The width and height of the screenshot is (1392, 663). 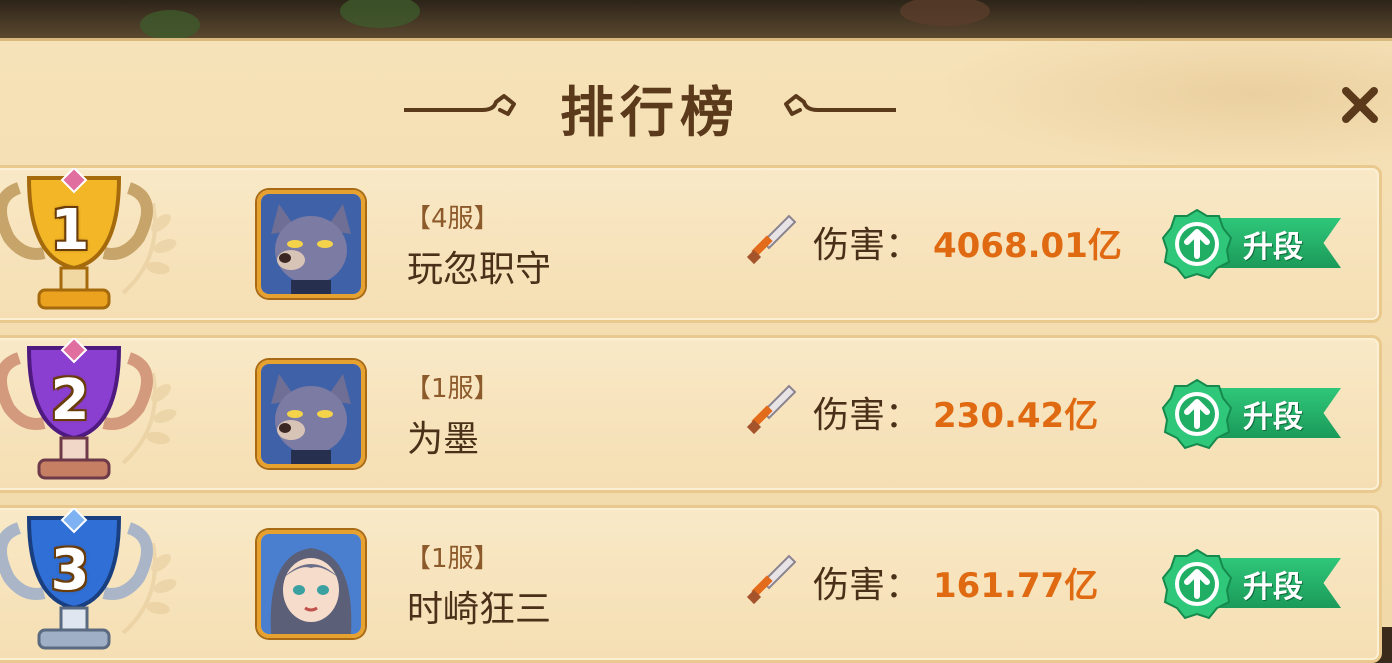 What do you see at coordinates (840, 105) in the screenshot?
I see `right-flourish-icon` at bounding box center [840, 105].